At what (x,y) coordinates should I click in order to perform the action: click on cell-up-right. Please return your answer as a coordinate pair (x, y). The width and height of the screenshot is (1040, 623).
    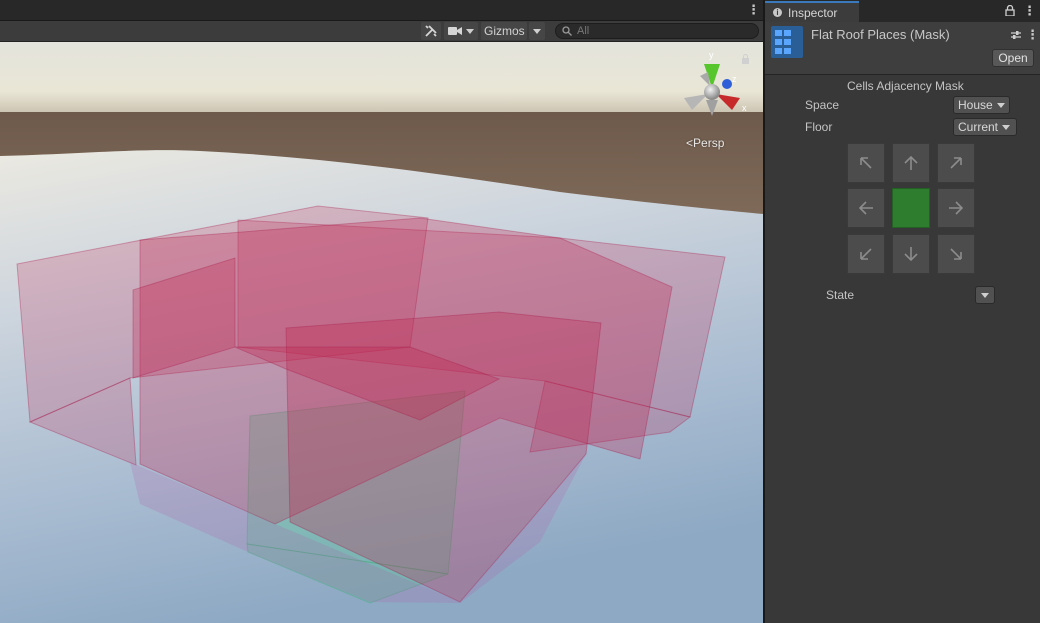
    Looking at the image, I should click on (956, 163).